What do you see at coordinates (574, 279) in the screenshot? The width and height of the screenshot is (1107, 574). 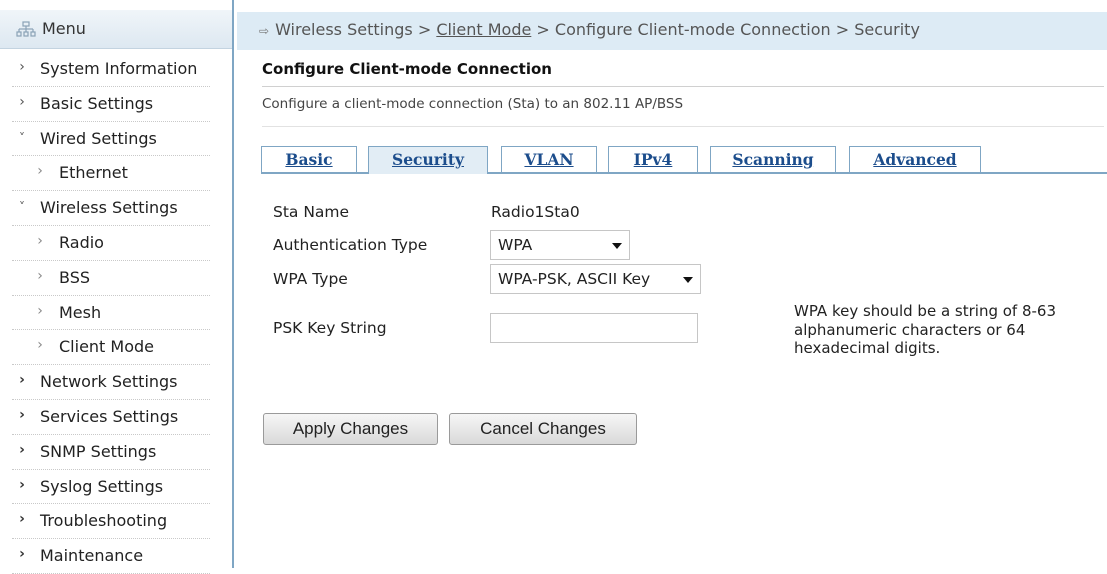 I see `wpa-type-value: WPA-PSK, ASCII Key` at bounding box center [574, 279].